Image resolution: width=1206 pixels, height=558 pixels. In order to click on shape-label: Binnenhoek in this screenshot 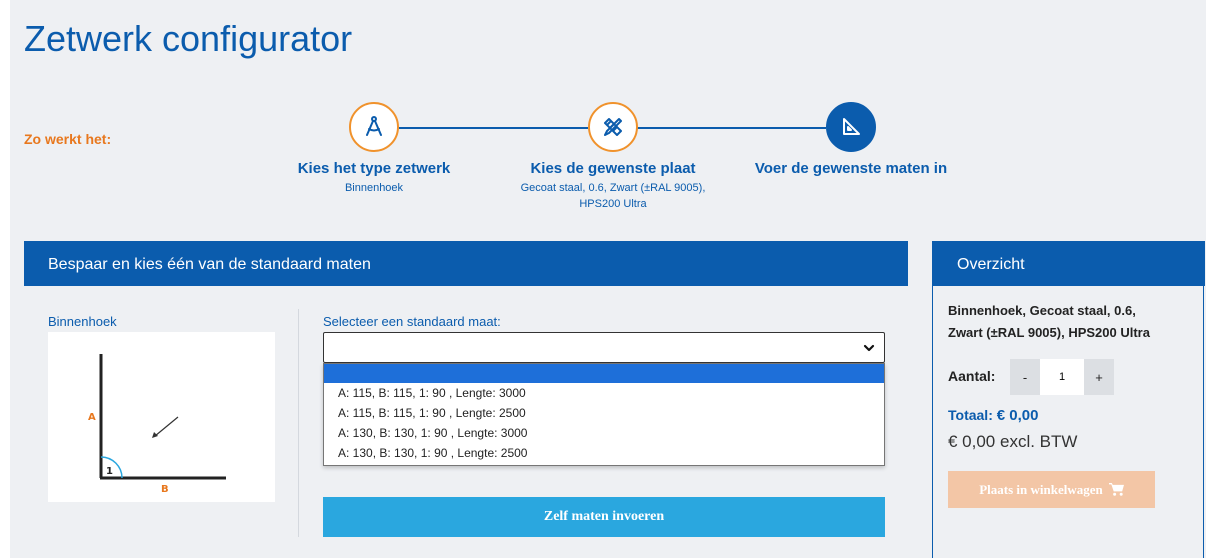, I will do `click(82, 321)`.